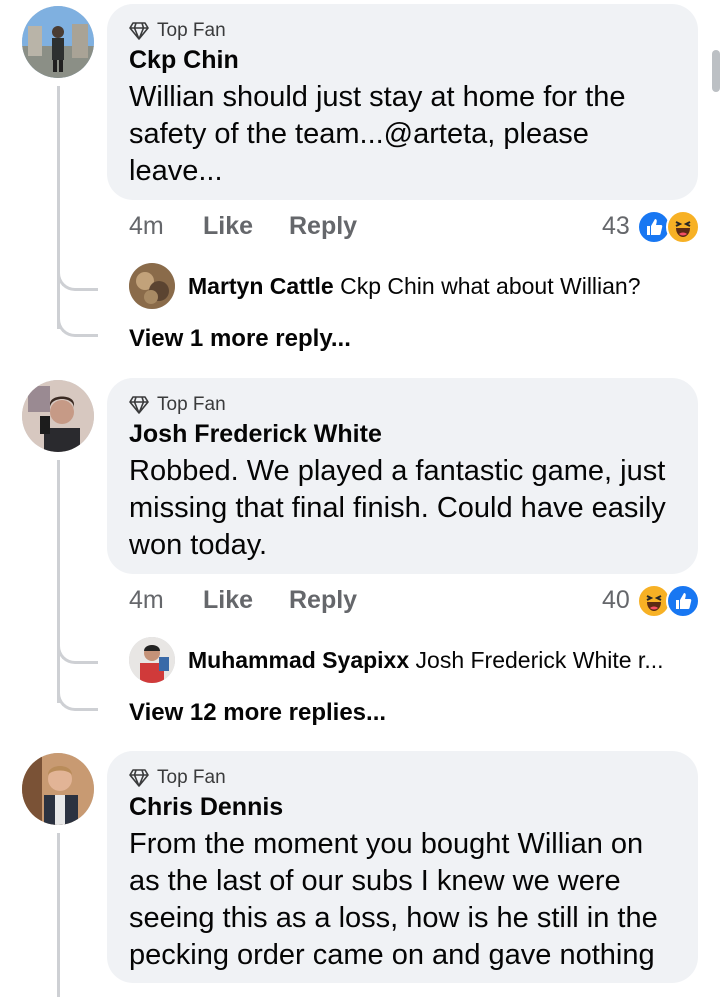 The width and height of the screenshot is (720, 997). I want to click on comment-text-line: pecking order came on and gave nothing, so click(392, 955).